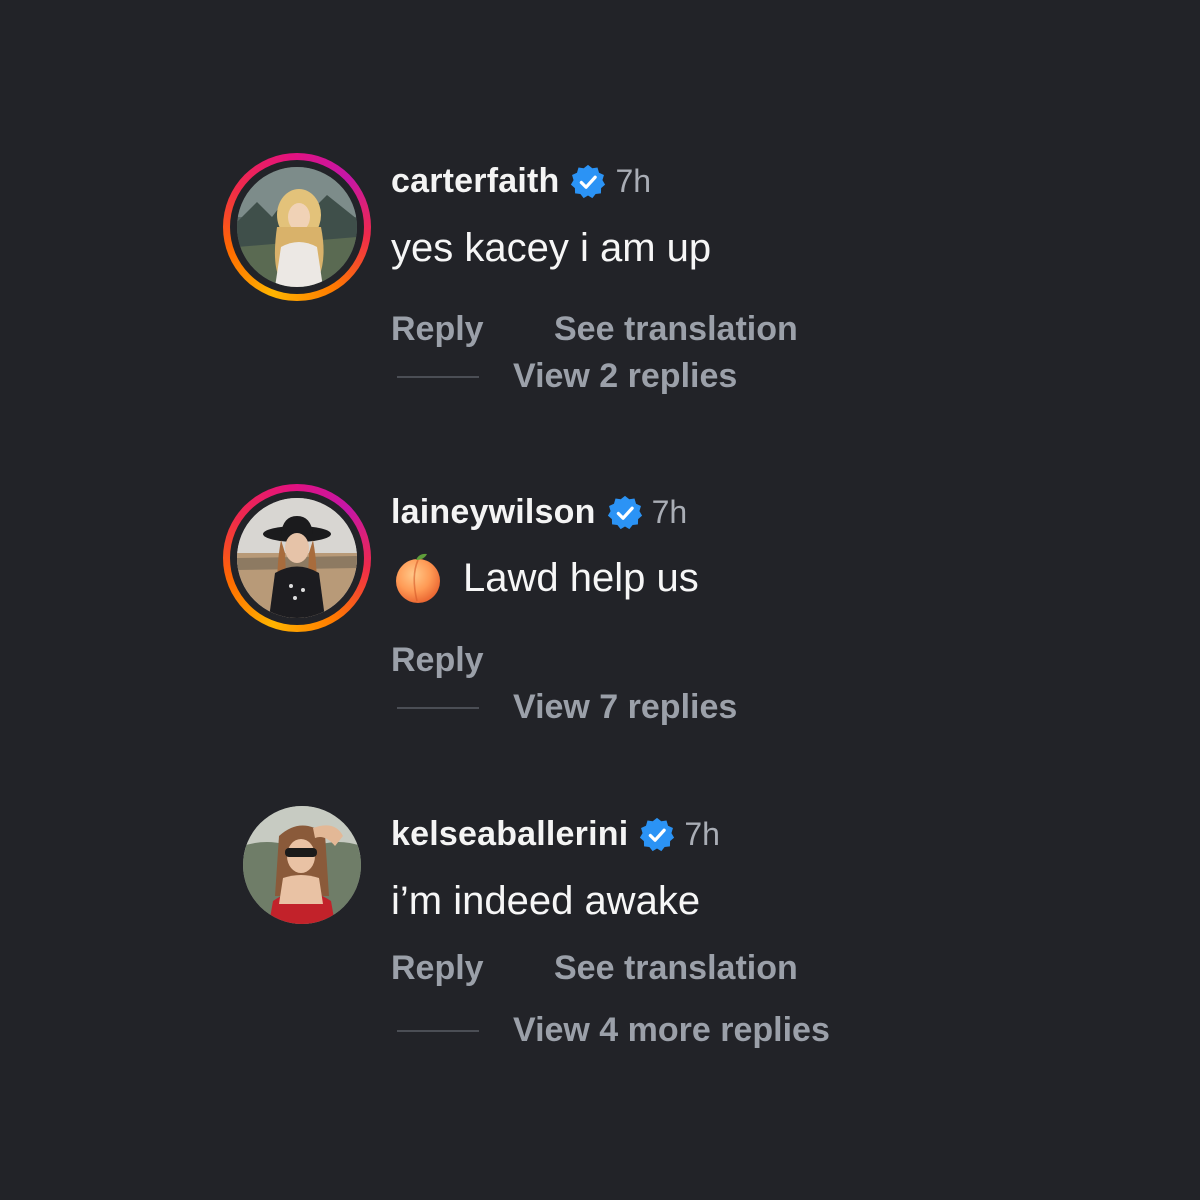 Image resolution: width=1200 pixels, height=1200 pixels. What do you see at coordinates (546, 901) in the screenshot?
I see `comment-text: i’m indeed awake` at bounding box center [546, 901].